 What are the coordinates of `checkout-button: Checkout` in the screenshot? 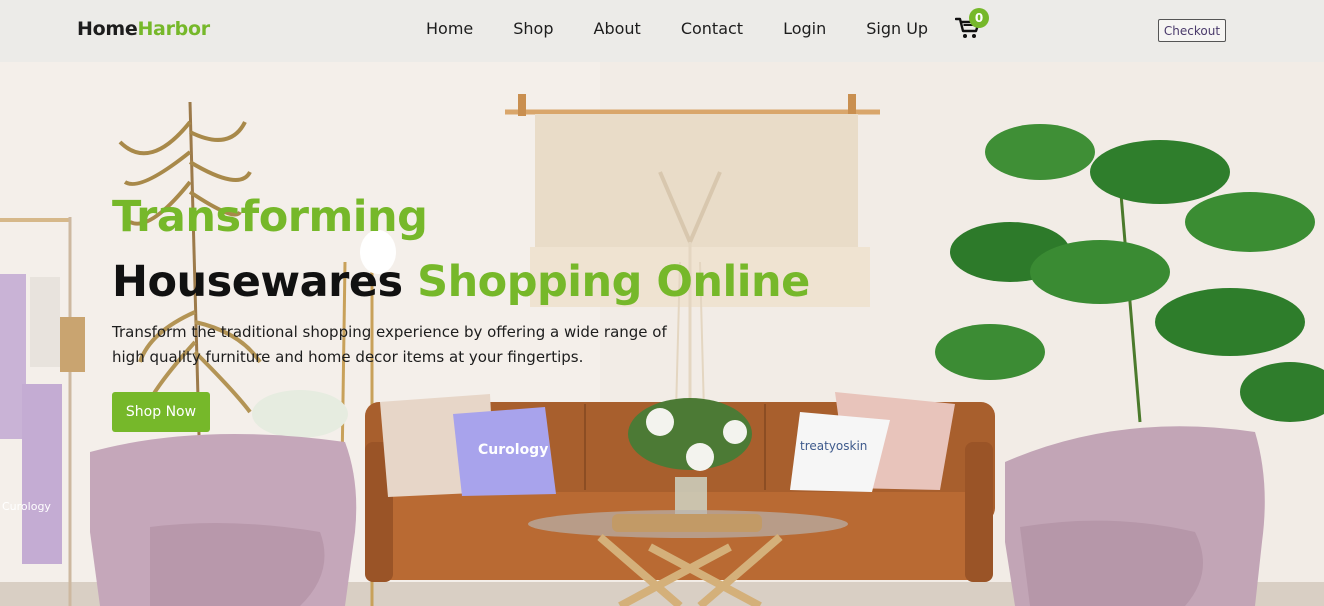 It's located at (1192, 30).